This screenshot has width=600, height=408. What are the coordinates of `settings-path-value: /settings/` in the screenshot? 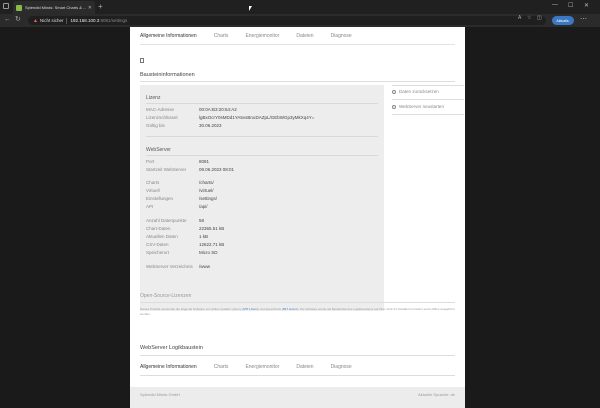 It's located at (208, 198).